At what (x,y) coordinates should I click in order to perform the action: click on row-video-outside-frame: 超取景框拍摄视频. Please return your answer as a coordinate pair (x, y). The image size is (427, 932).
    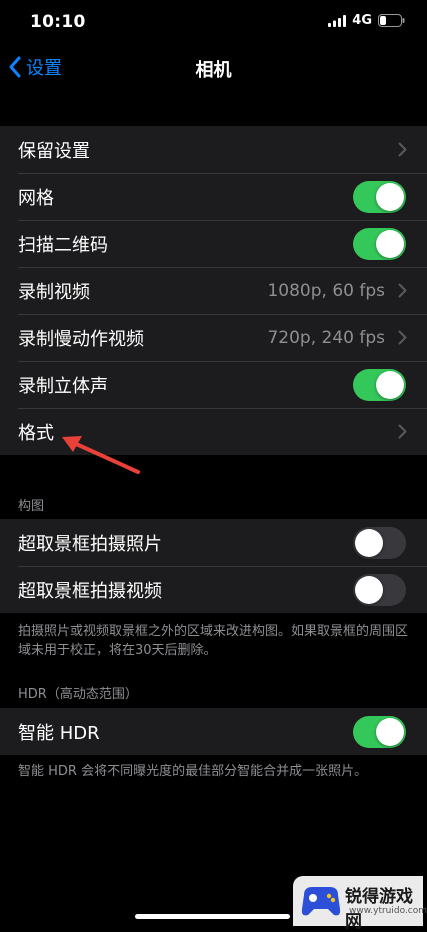
    Looking at the image, I should click on (213, 589).